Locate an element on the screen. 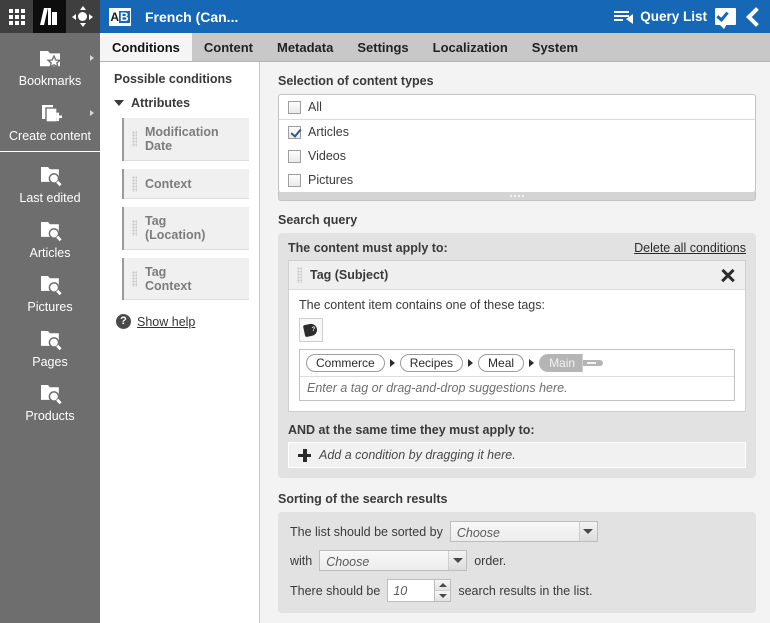 This screenshot has width=770, height=623. sort-order-row: with Choose order. is located at coordinates (517, 560).